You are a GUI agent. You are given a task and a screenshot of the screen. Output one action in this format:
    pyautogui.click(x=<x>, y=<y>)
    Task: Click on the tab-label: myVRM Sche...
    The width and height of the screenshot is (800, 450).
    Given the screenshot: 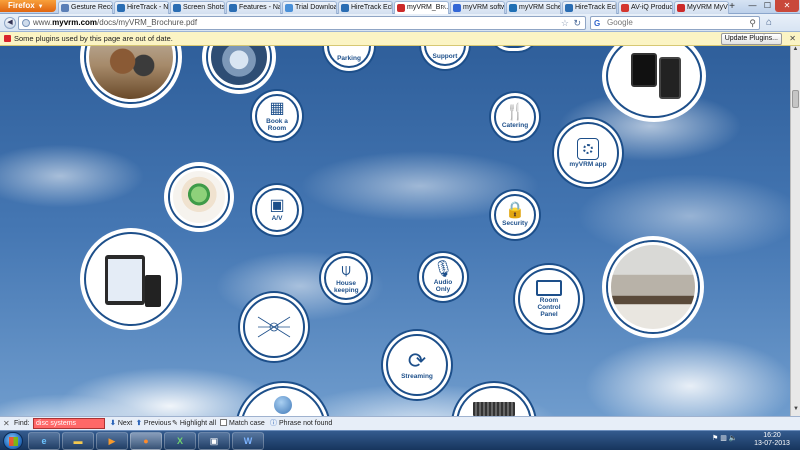 What is the action you would take?
    pyautogui.click(x=539, y=7)
    